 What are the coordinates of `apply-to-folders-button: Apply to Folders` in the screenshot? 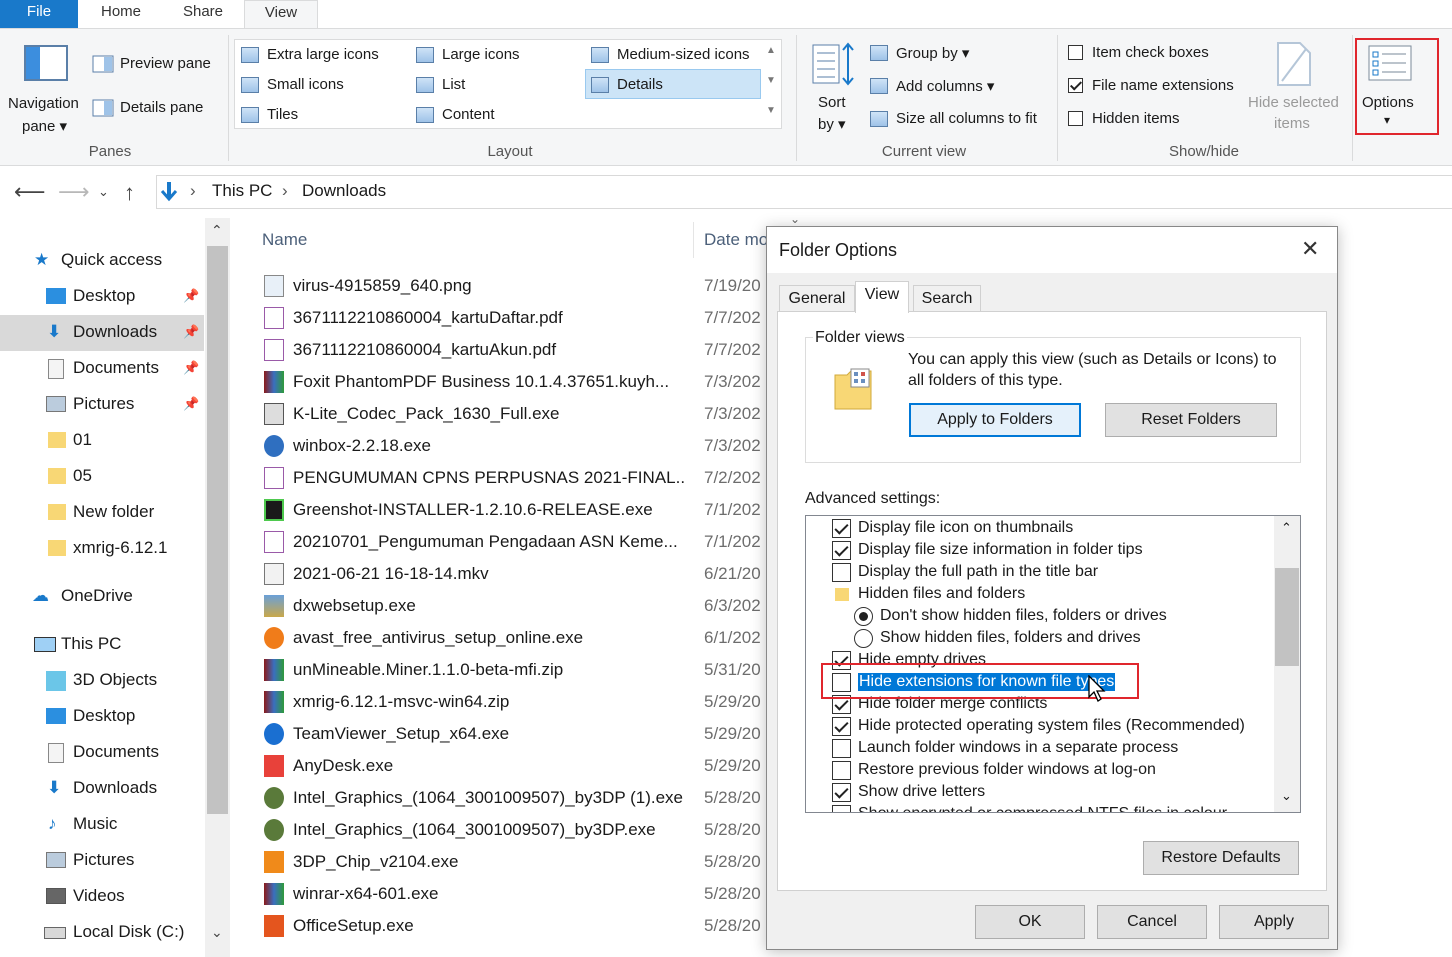 It's located at (995, 420).